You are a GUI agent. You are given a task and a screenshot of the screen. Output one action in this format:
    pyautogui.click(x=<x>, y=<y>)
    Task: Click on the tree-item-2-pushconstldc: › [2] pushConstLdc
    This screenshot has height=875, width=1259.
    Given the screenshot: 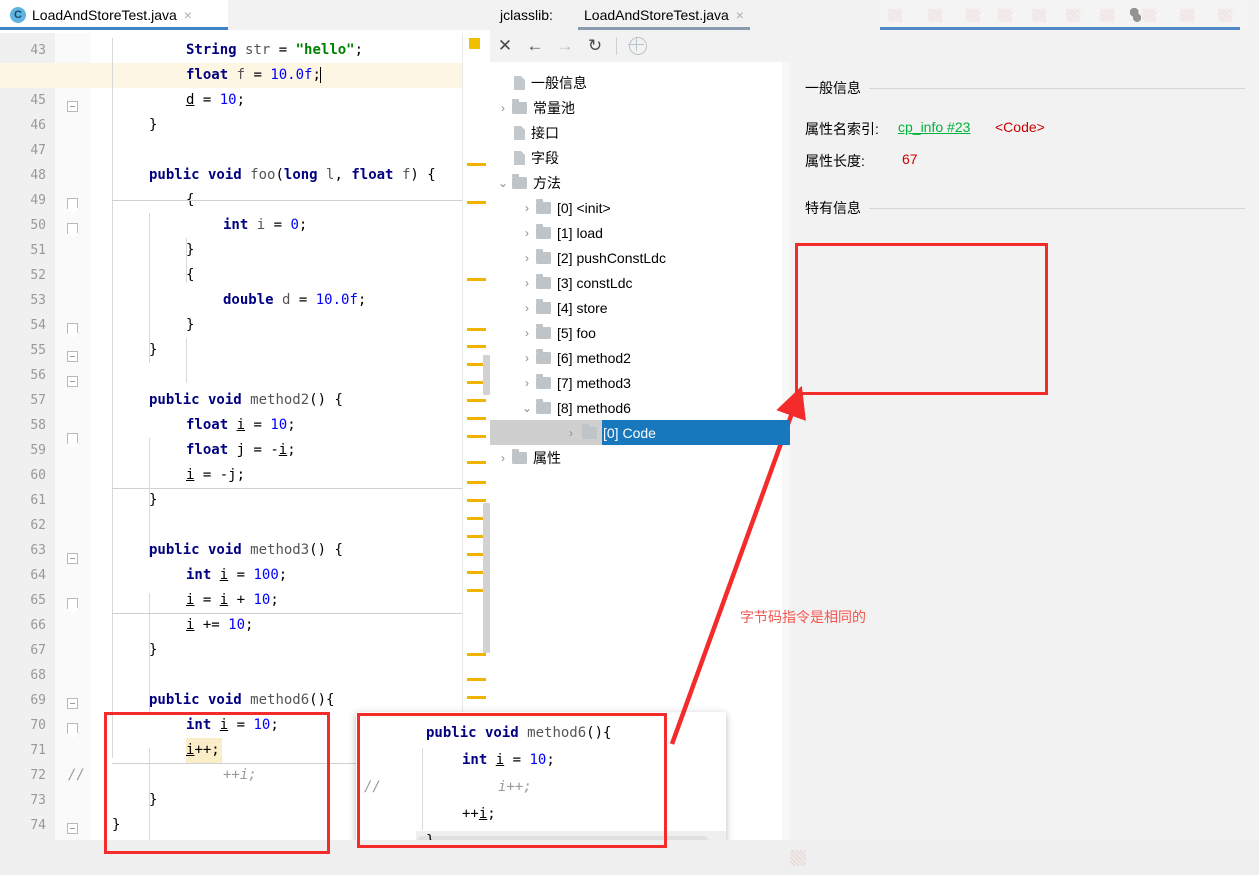 What is the action you would take?
    pyautogui.click(x=640, y=257)
    